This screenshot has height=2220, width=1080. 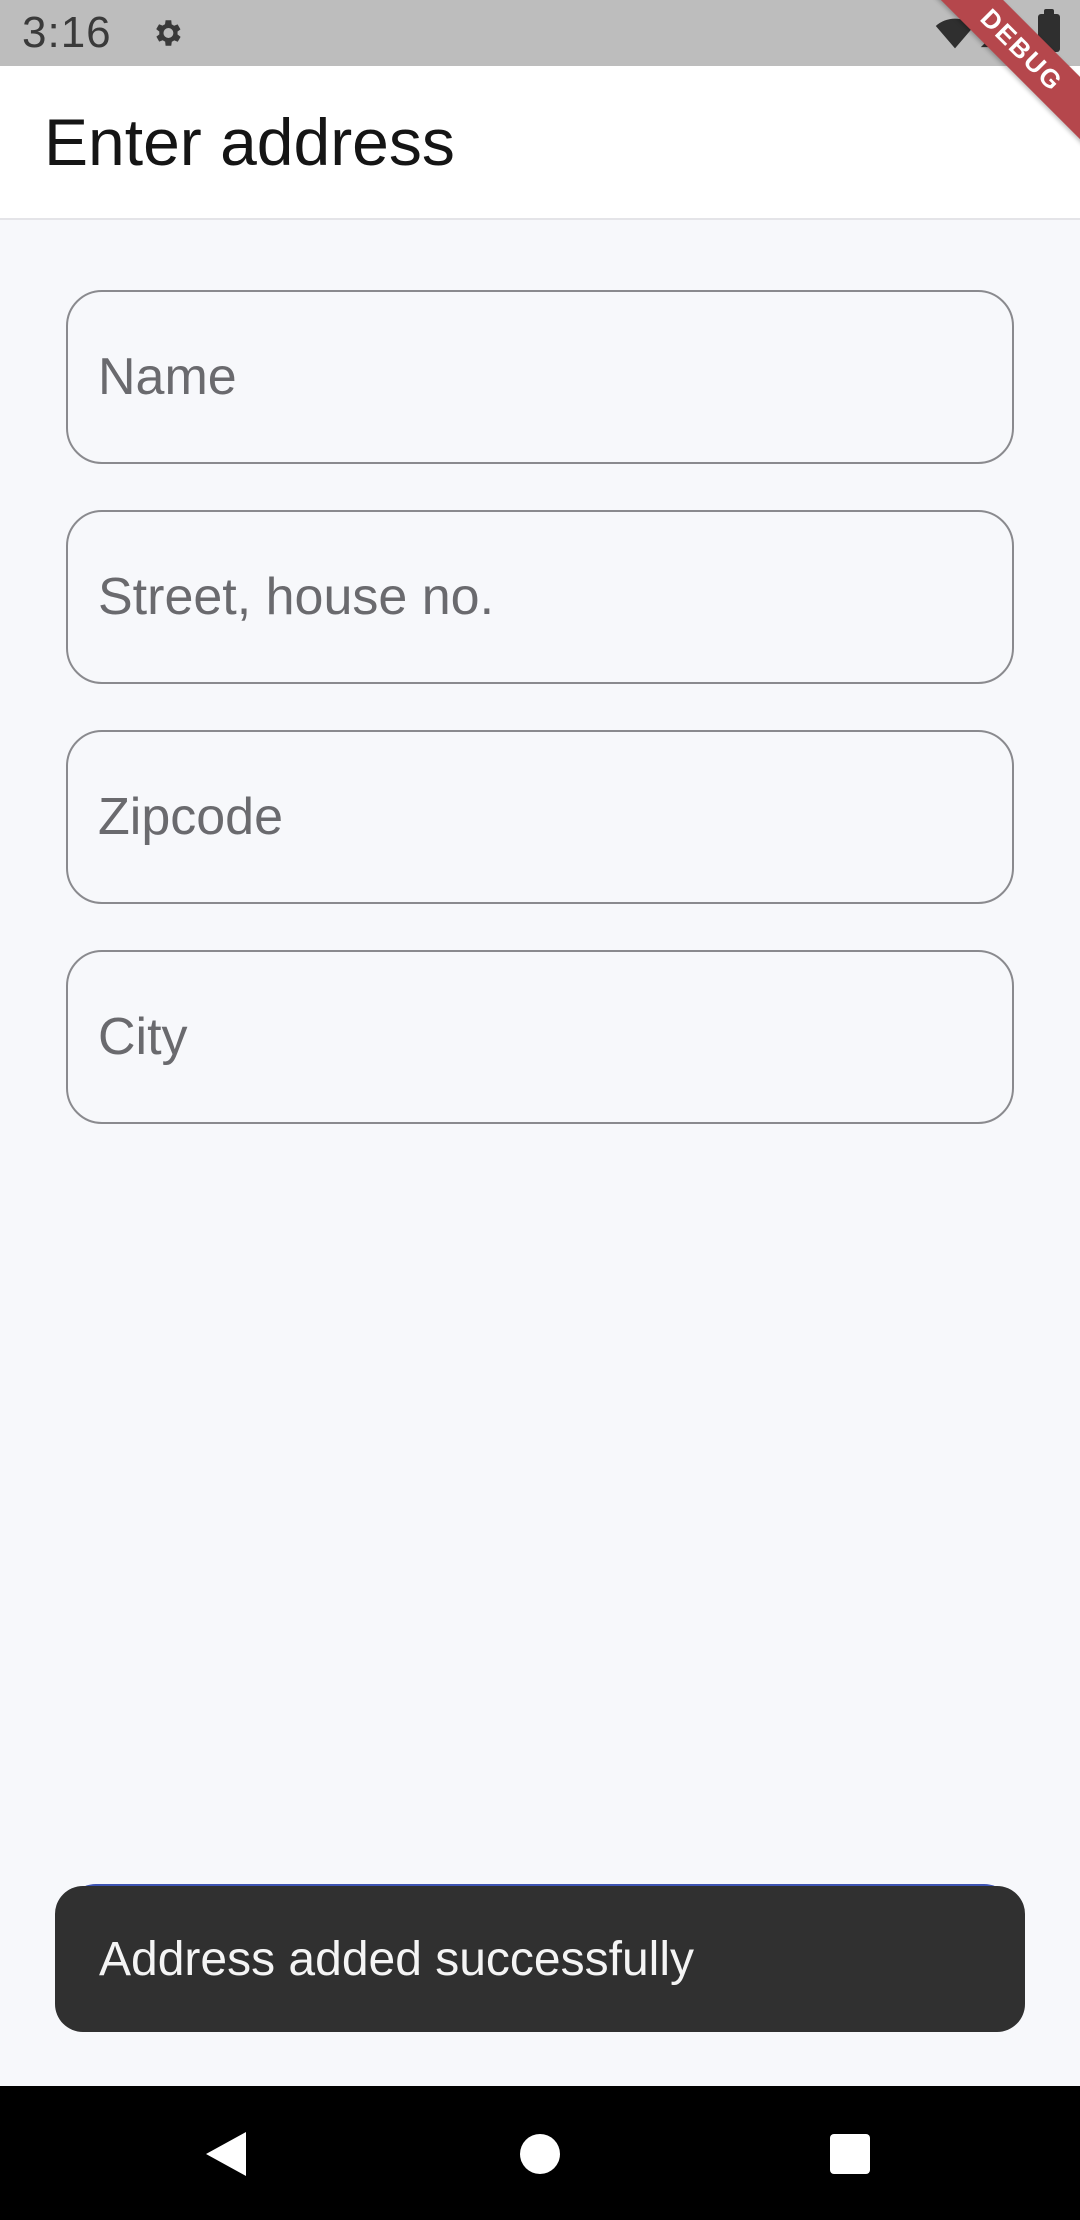 I want to click on home-icon, so click(x=540, y=2154).